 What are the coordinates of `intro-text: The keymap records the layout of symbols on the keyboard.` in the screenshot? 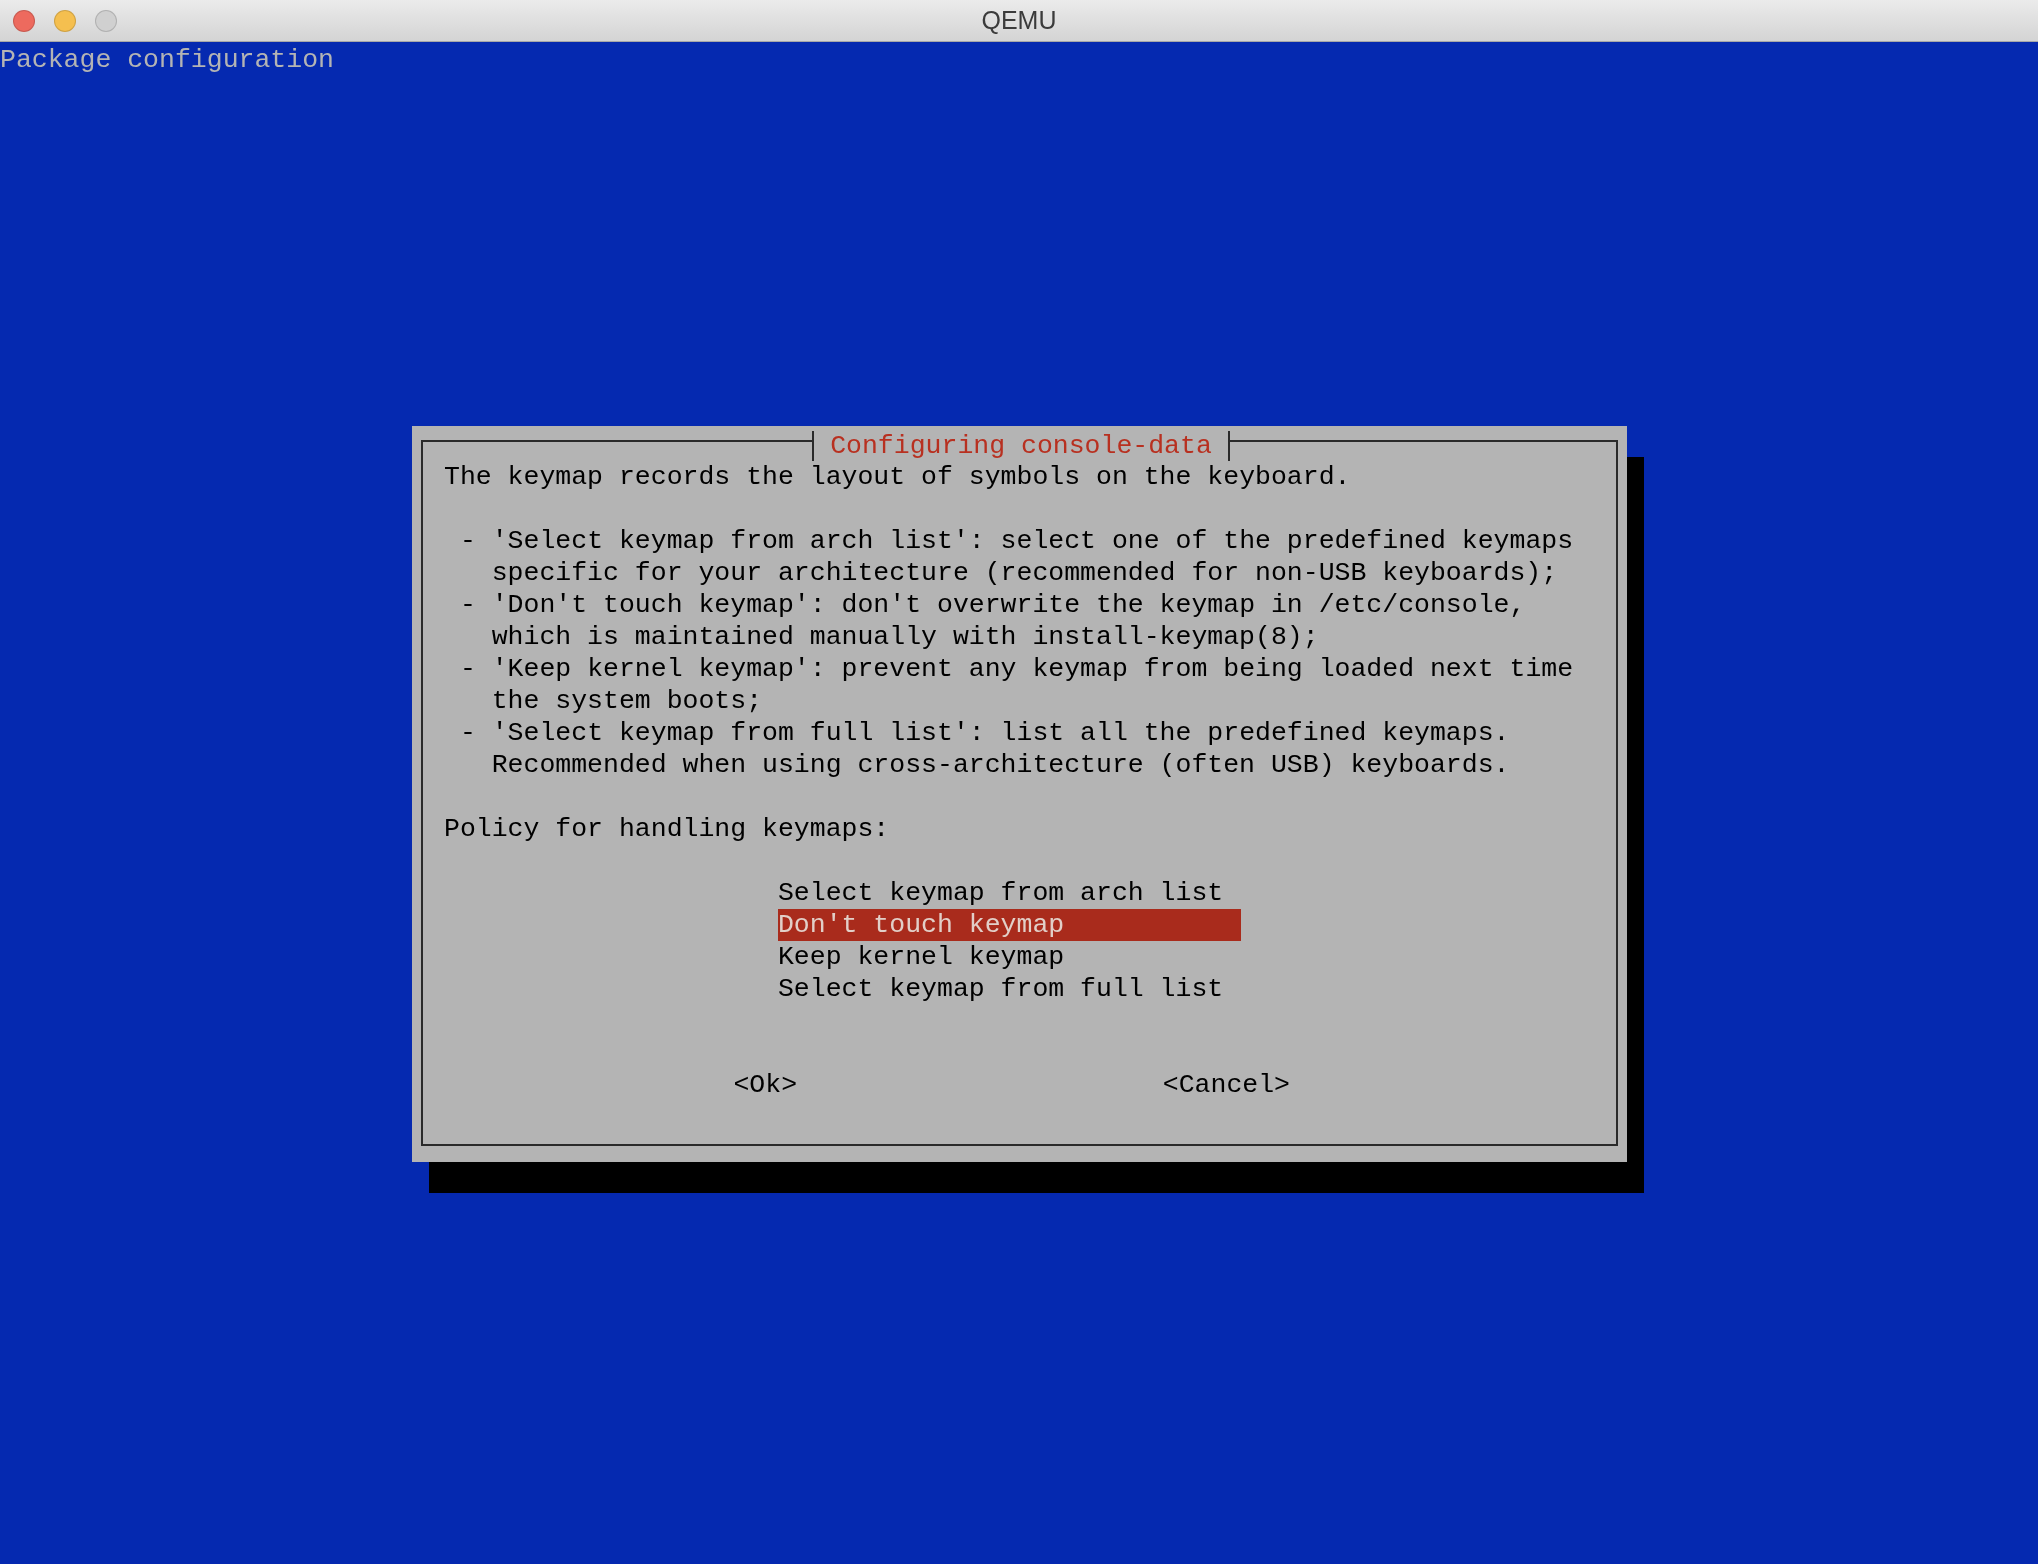 It's located at (898, 477).